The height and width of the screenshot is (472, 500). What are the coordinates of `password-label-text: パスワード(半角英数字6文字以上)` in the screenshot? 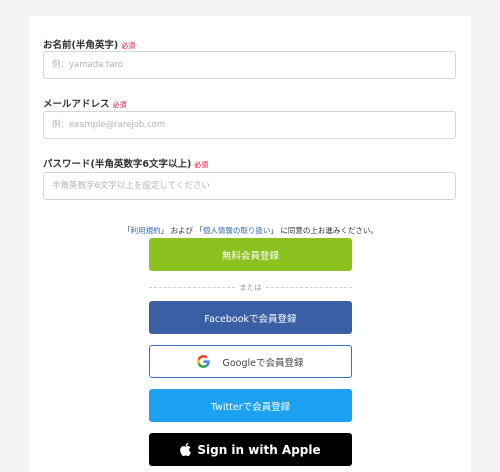 It's located at (117, 164).